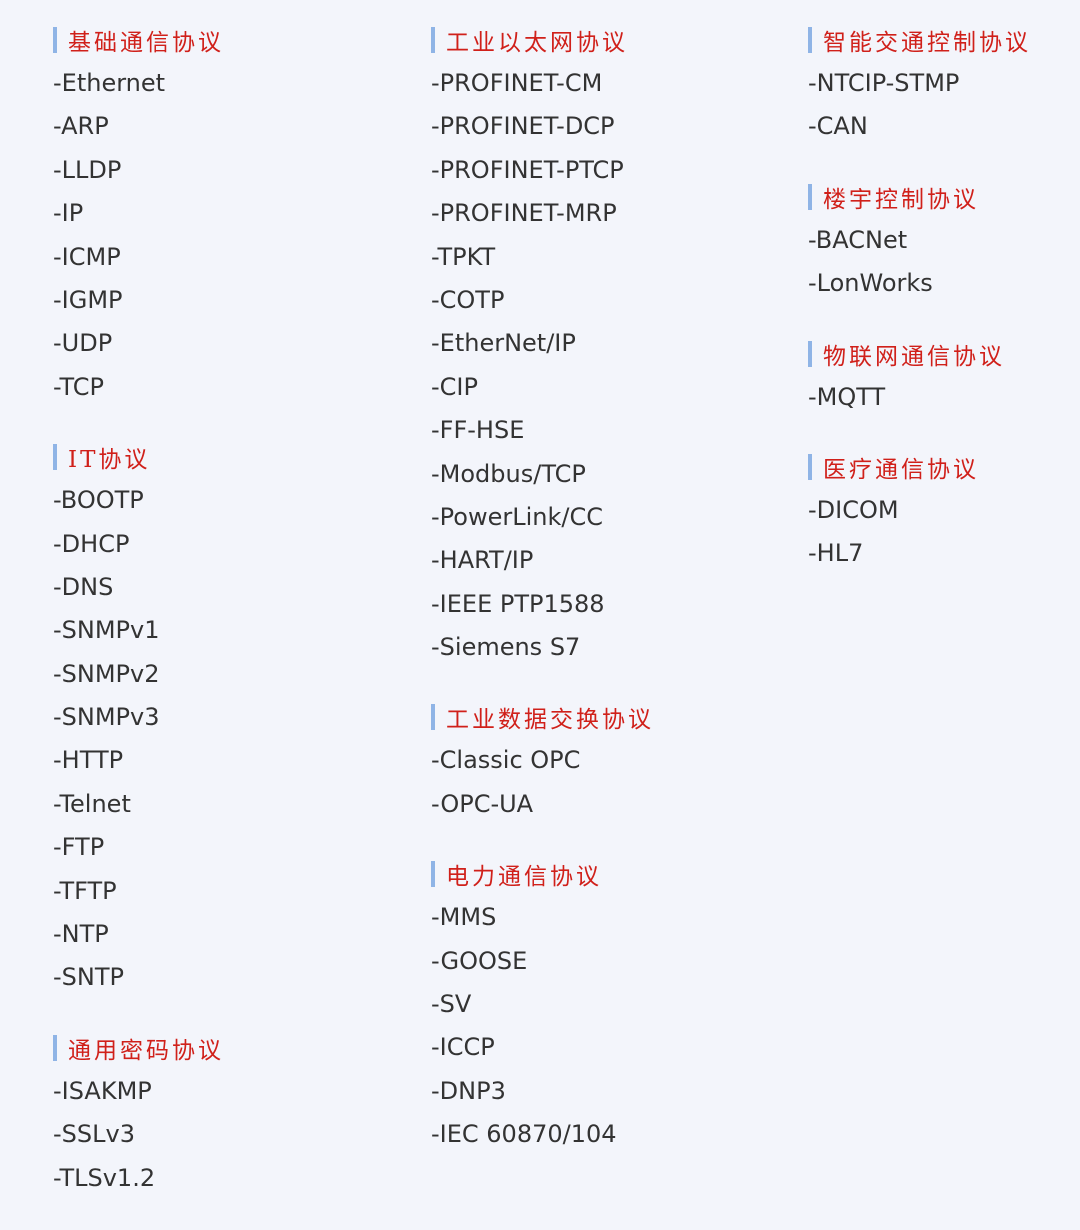  Describe the element at coordinates (91, 543) in the screenshot. I see `protocol-item: -DHCP` at that location.